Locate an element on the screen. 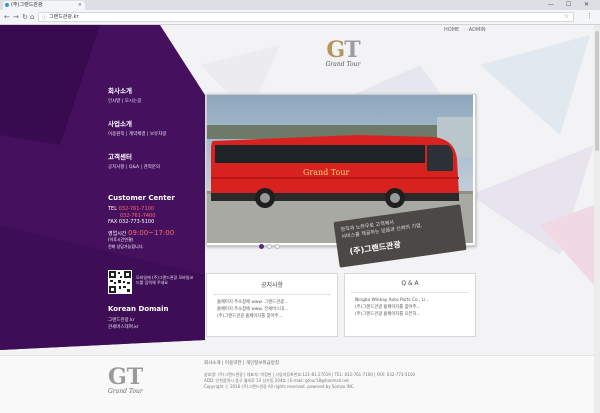 This screenshot has width=600, height=413. section-title: 고객센터 is located at coordinates (158, 156).